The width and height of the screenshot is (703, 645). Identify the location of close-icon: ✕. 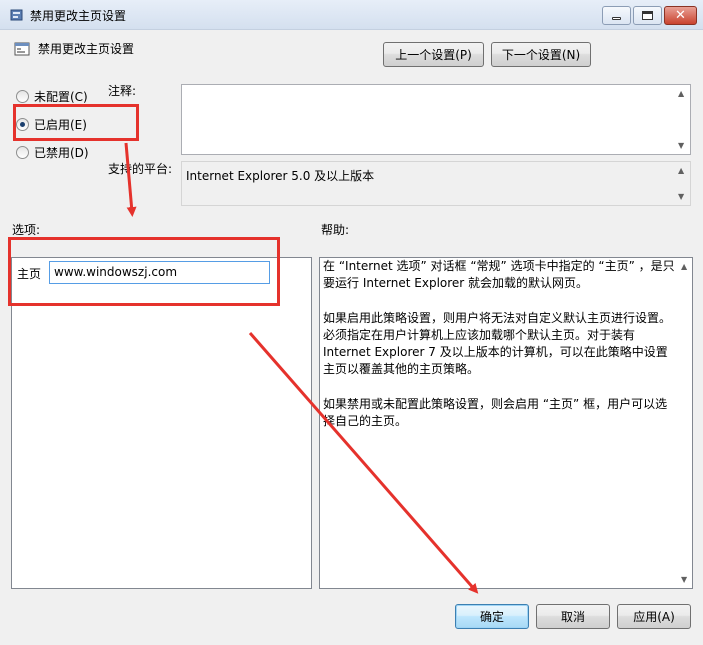
(680, 15).